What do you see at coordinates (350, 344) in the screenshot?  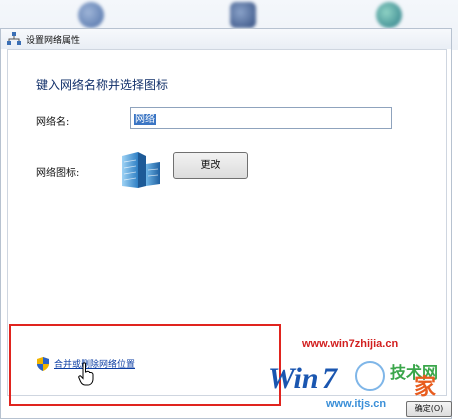 I see `watermark-url-top: www.win7zhijia.cn` at bounding box center [350, 344].